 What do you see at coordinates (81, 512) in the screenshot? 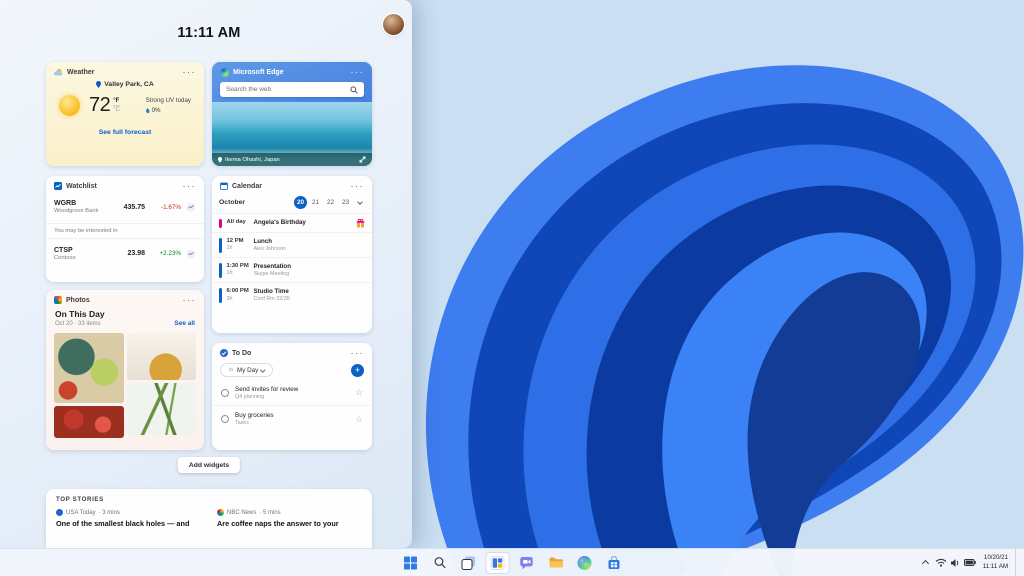
I see `news-source: USA Today` at bounding box center [81, 512].